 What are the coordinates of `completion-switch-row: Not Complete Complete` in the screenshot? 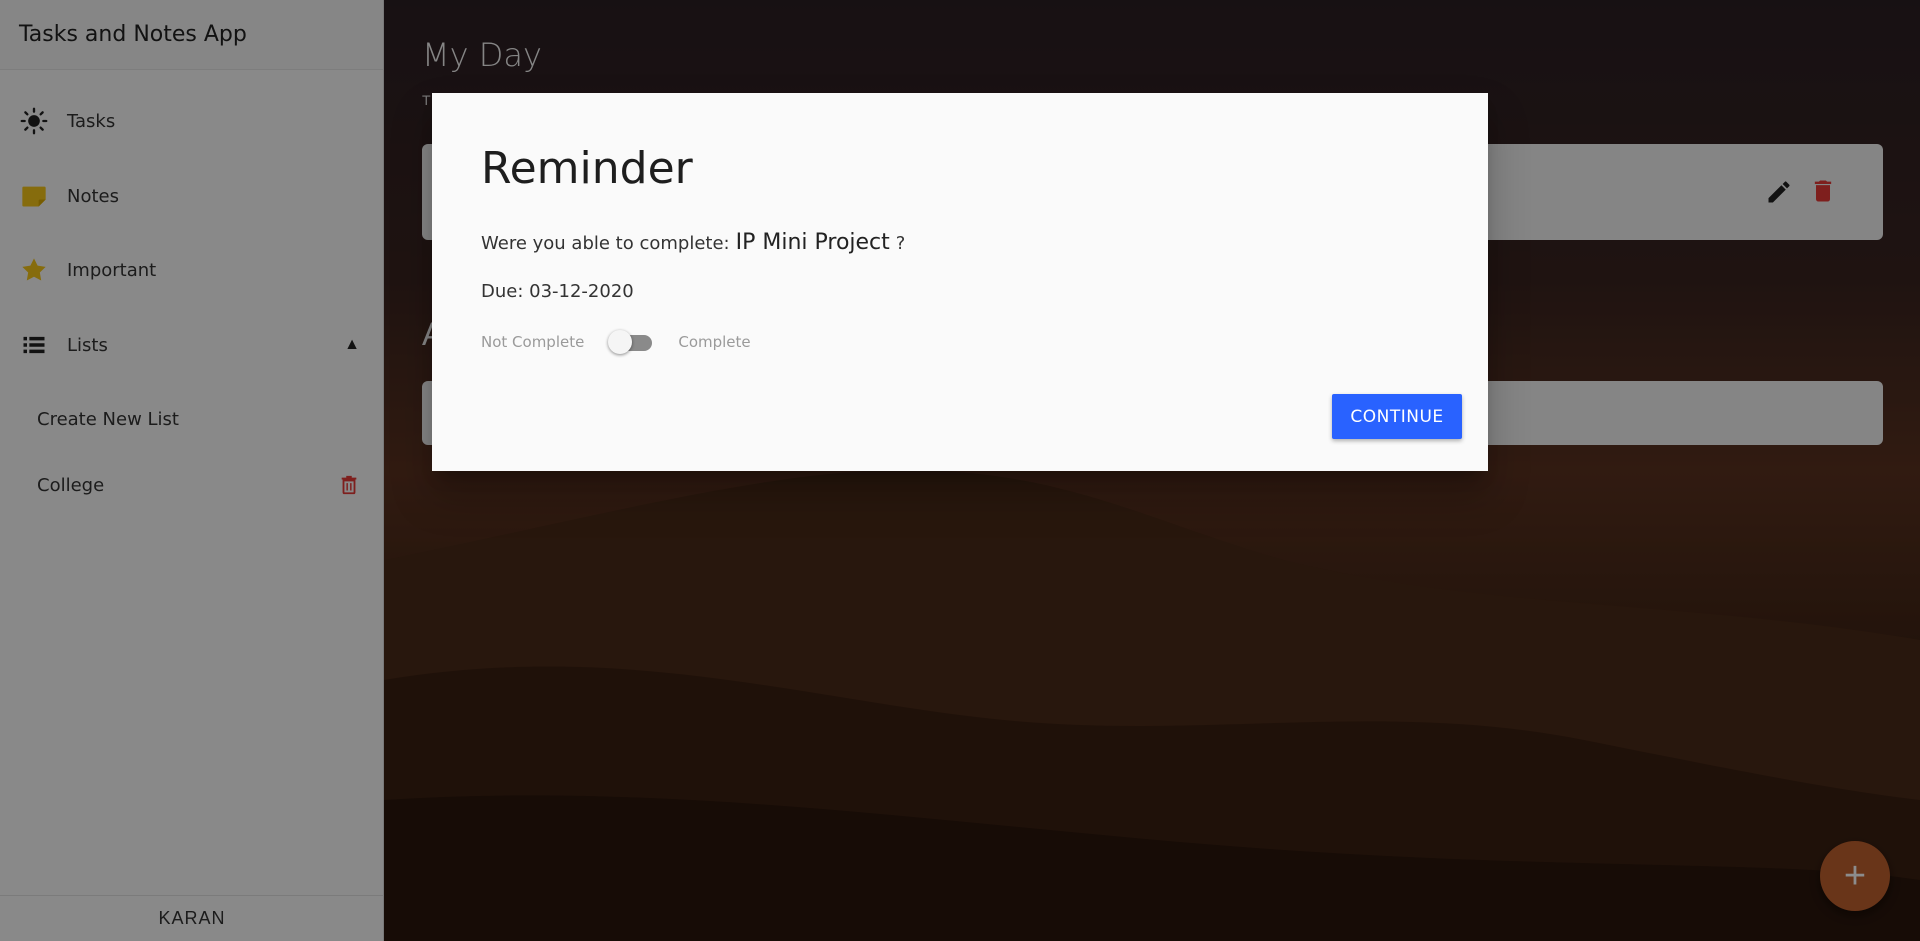 It's located at (616, 342).